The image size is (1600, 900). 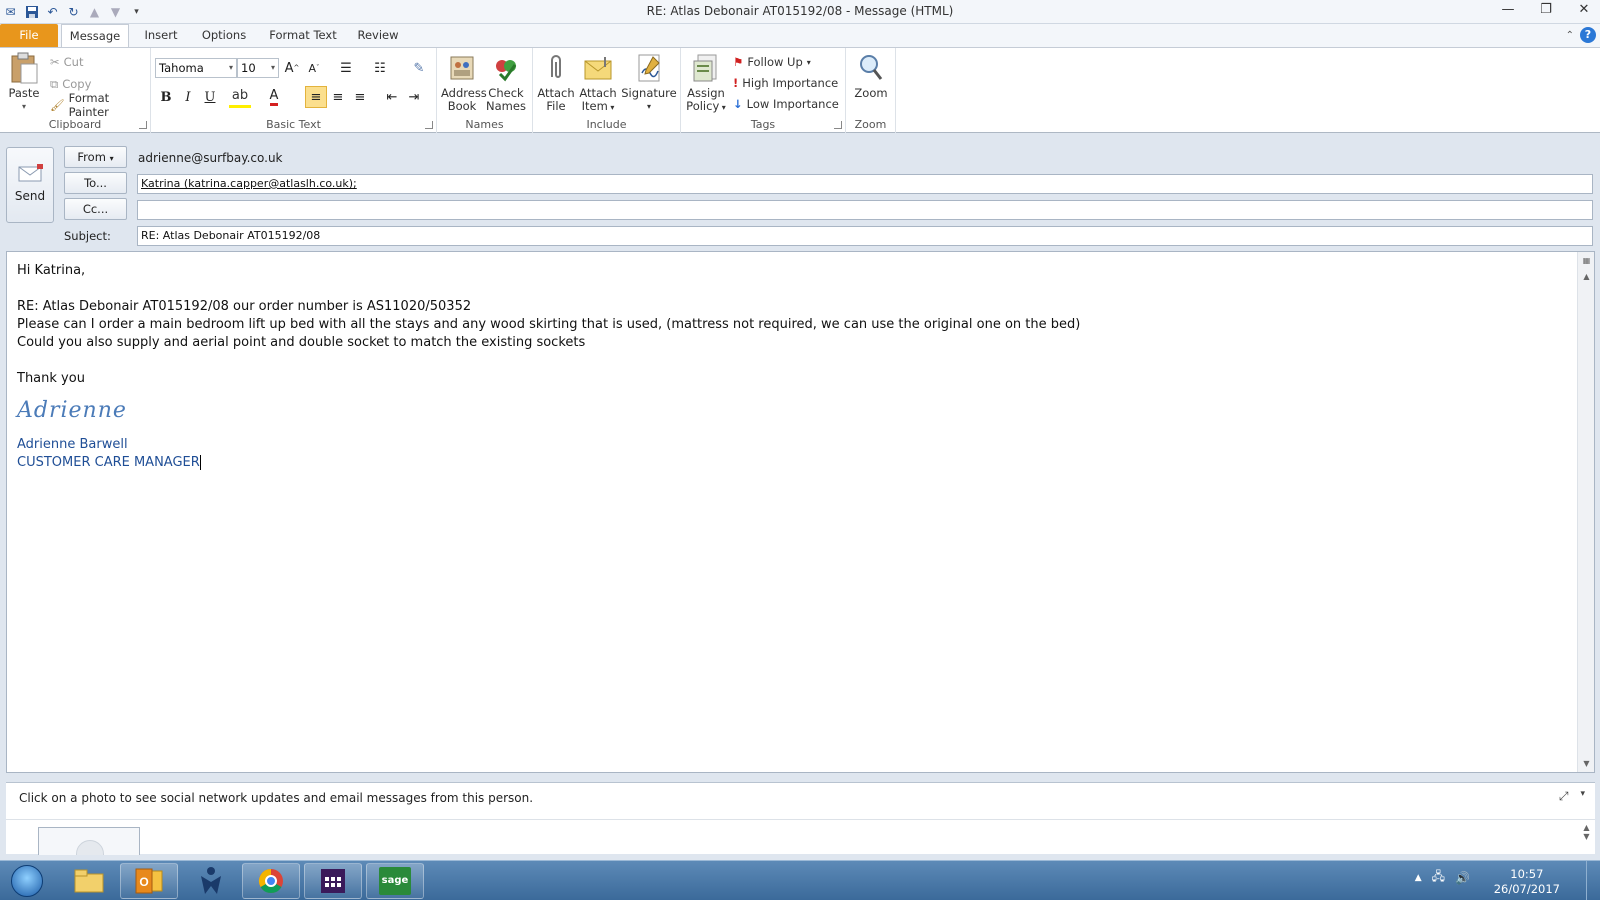 I want to click on address-book-button: Address Book, so click(x=464, y=82).